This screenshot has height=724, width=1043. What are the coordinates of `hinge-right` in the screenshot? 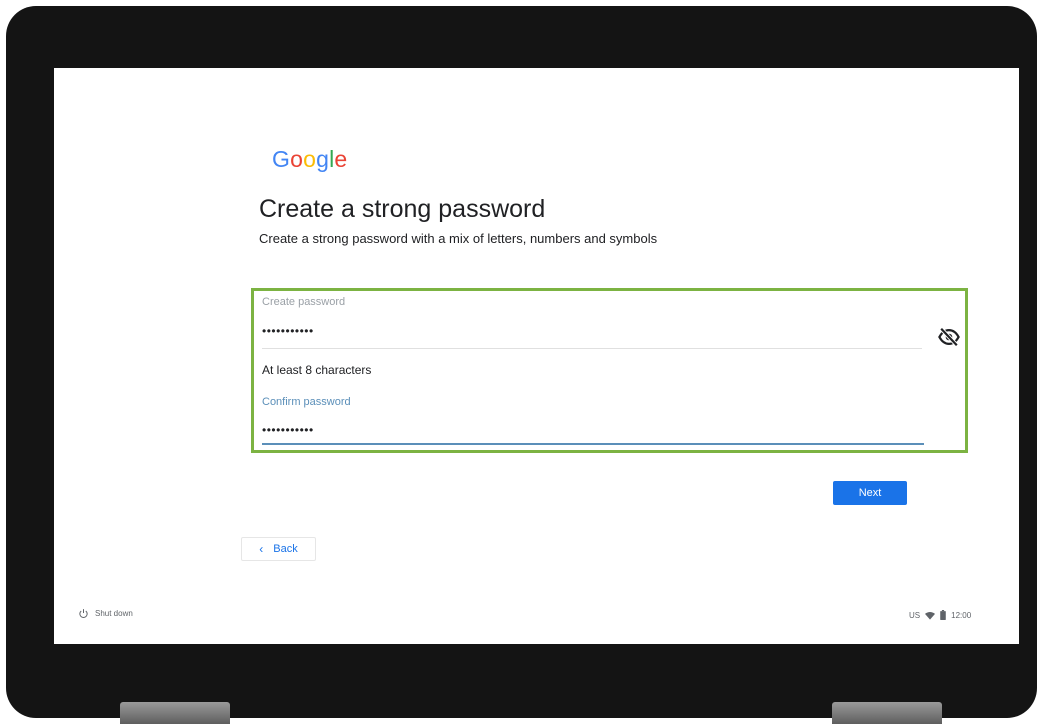 It's located at (887, 713).